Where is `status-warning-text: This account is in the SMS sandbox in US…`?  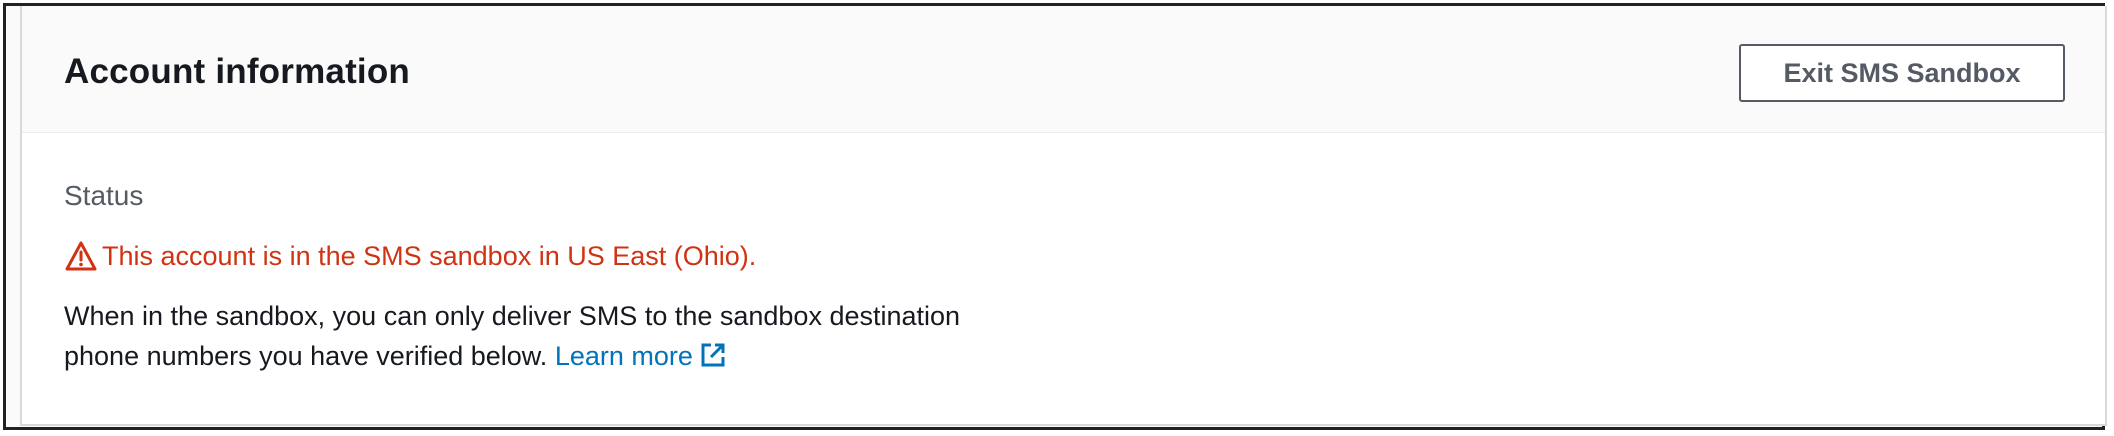
status-warning-text: This account is in the SMS sandbox in US… is located at coordinates (429, 255).